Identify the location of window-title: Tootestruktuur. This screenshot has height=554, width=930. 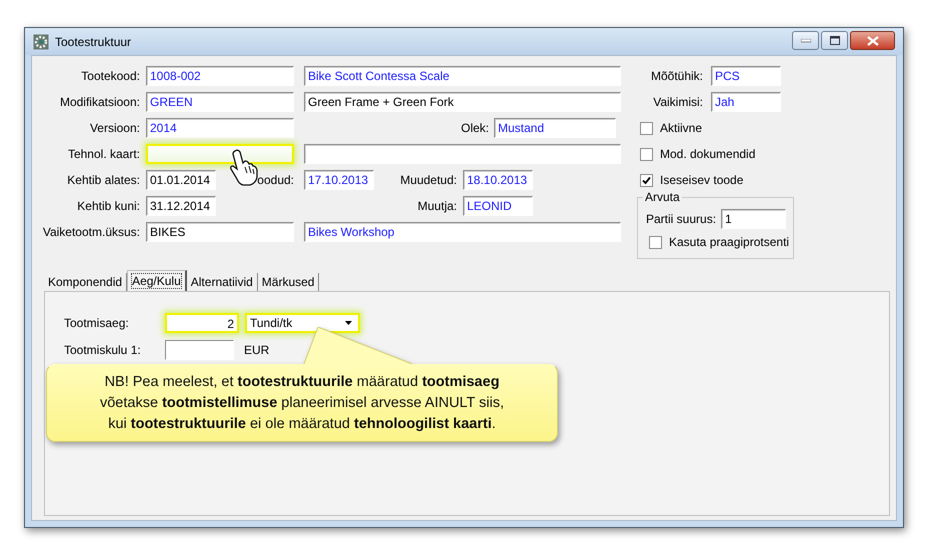
(93, 41).